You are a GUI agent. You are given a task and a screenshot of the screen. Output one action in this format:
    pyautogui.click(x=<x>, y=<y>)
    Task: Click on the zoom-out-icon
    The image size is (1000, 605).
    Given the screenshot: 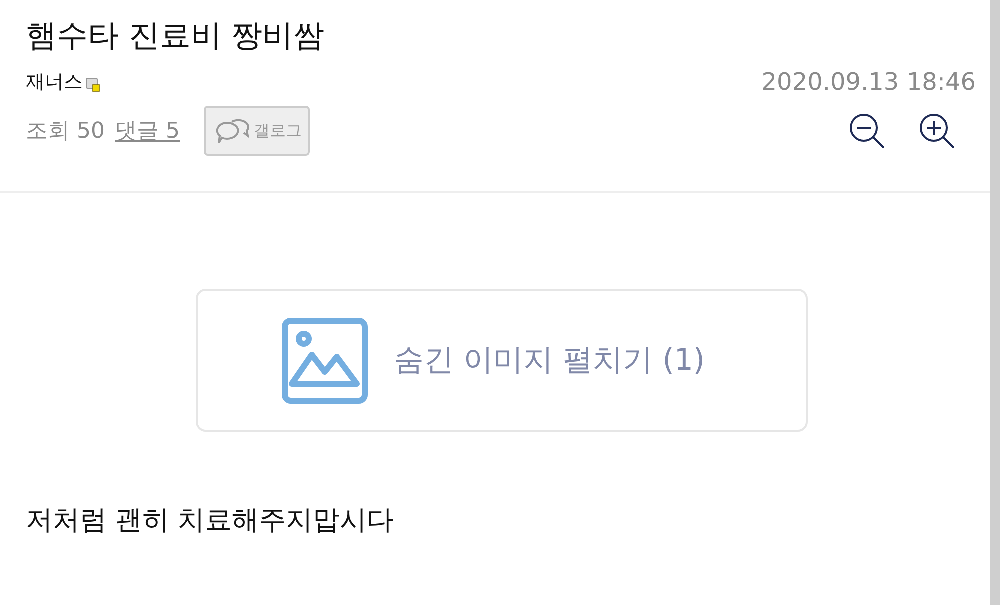 What is the action you would take?
    pyautogui.click(x=867, y=131)
    